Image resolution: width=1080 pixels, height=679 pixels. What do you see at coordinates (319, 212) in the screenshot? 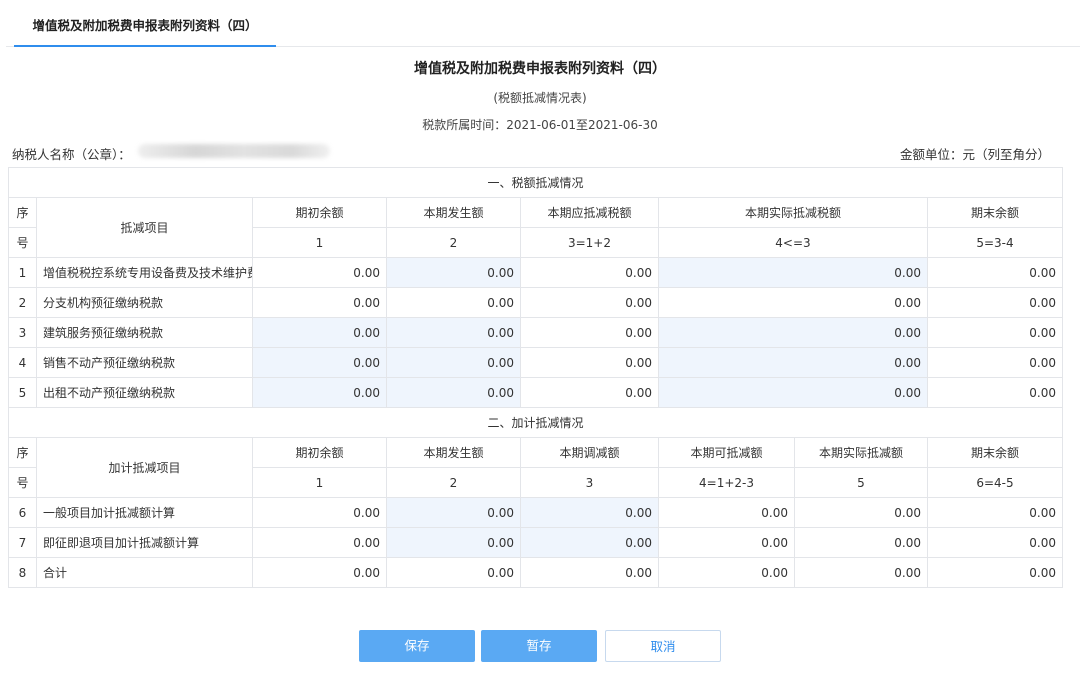
I see `col-header: 期初余额` at bounding box center [319, 212].